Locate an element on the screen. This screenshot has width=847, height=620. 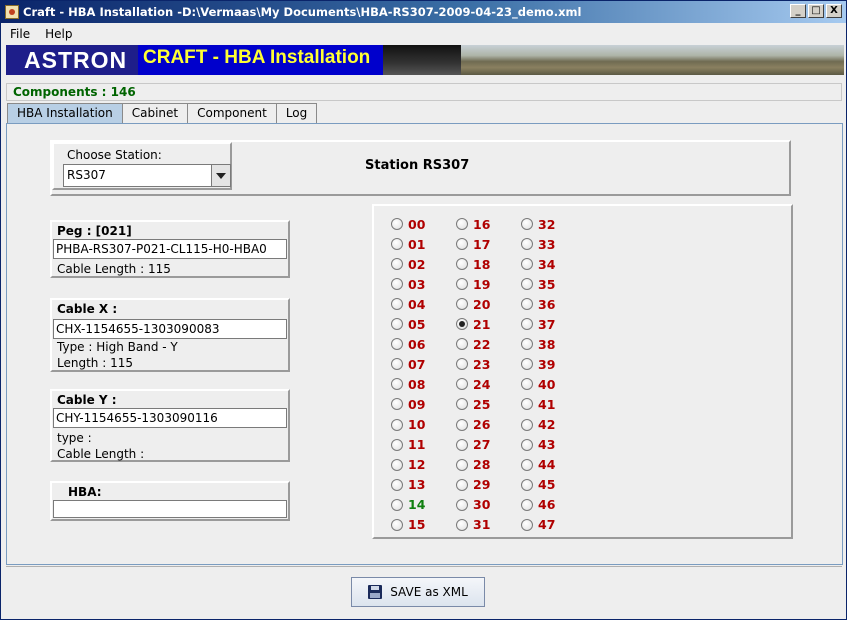
hba-radio-44: 44 is located at coordinates (538, 465).